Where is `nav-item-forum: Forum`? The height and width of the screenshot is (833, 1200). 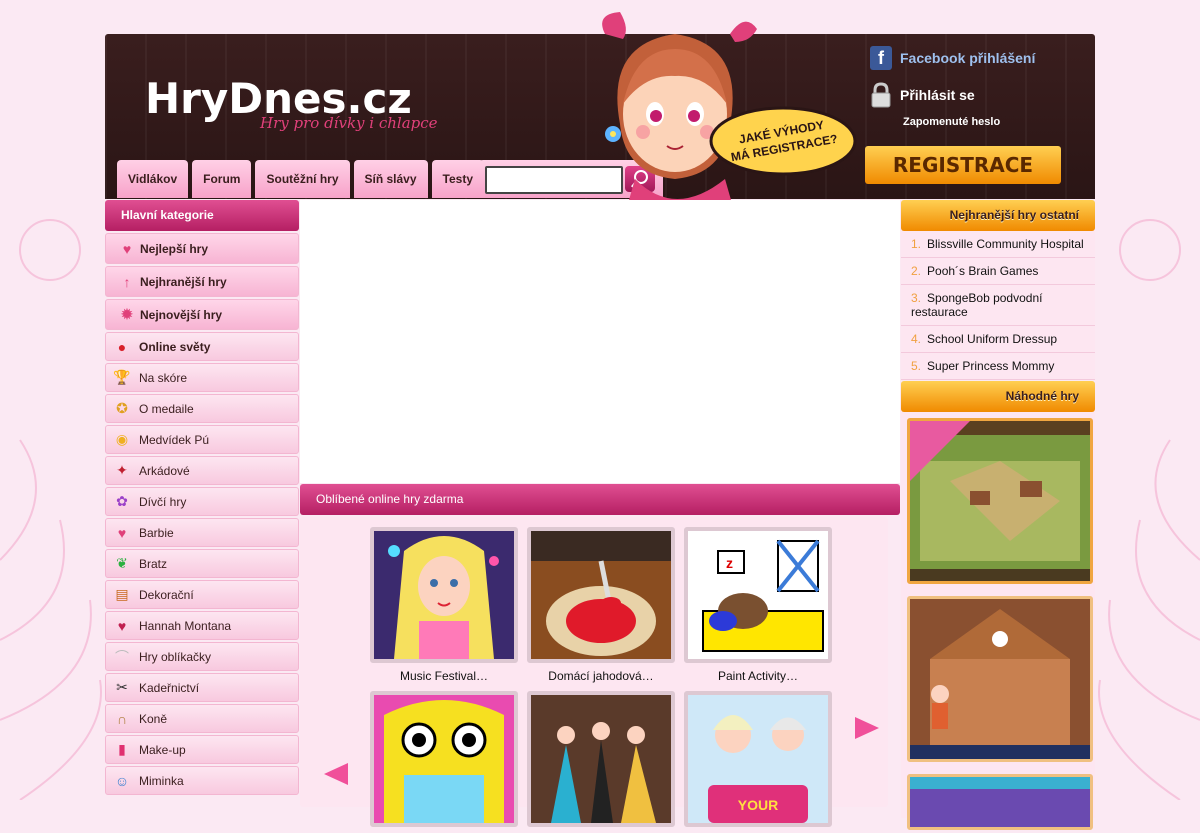 nav-item-forum: Forum is located at coordinates (222, 179).